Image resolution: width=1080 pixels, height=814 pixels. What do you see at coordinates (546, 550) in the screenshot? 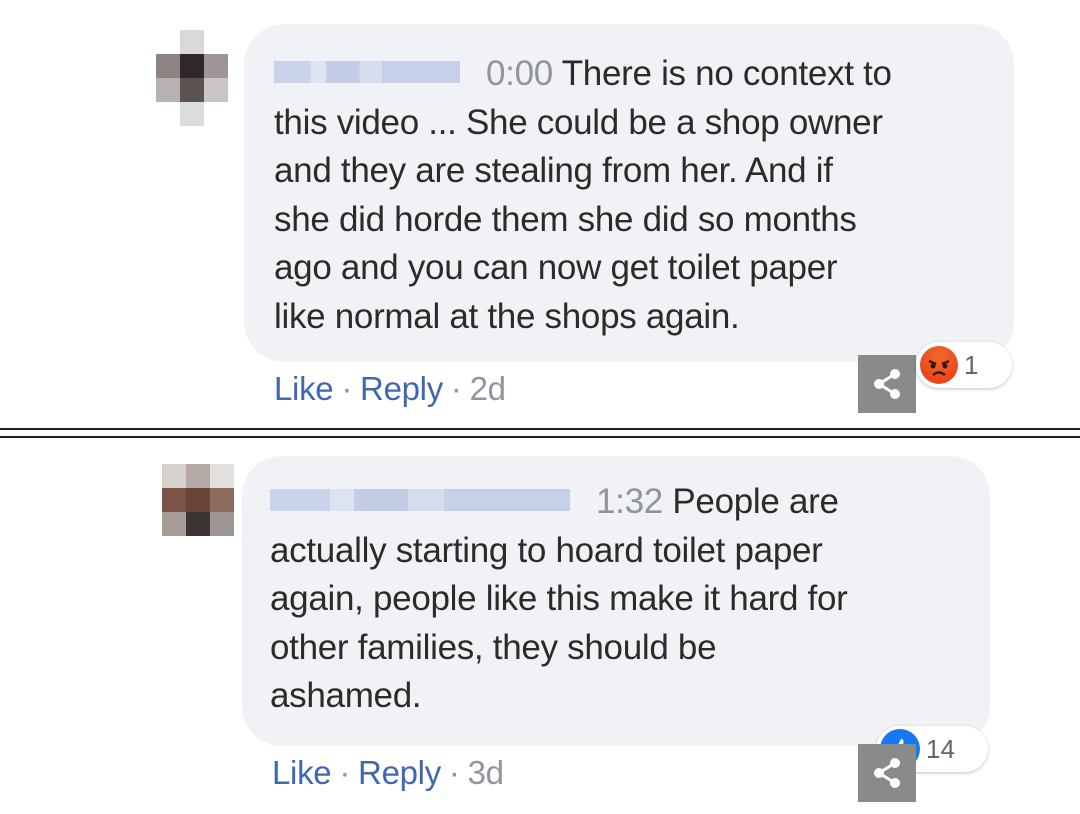
I see `comment-line: actually starting to hoard toilet paper` at bounding box center [546, 550].